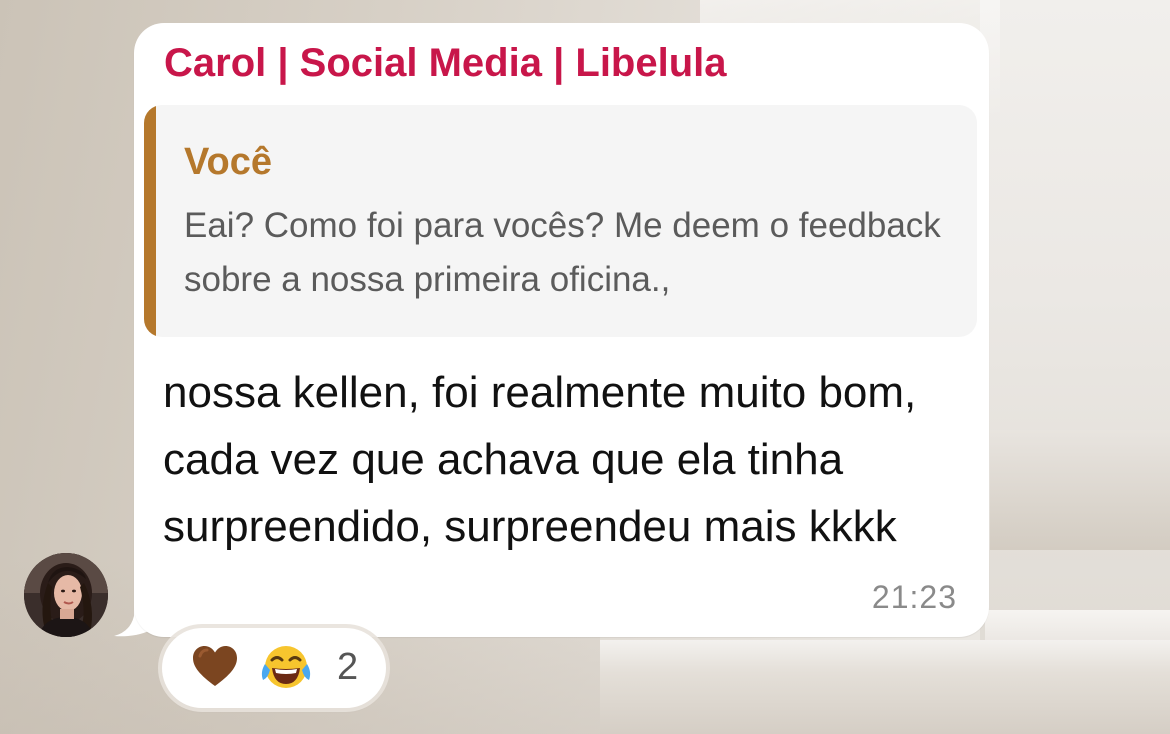 Image resolution: width=1170 pixels, height=734 pixels. Describe the element at coordinates (286, 669) in the screenshot. I see `face-with-tears-of-joy-icon` at that location.